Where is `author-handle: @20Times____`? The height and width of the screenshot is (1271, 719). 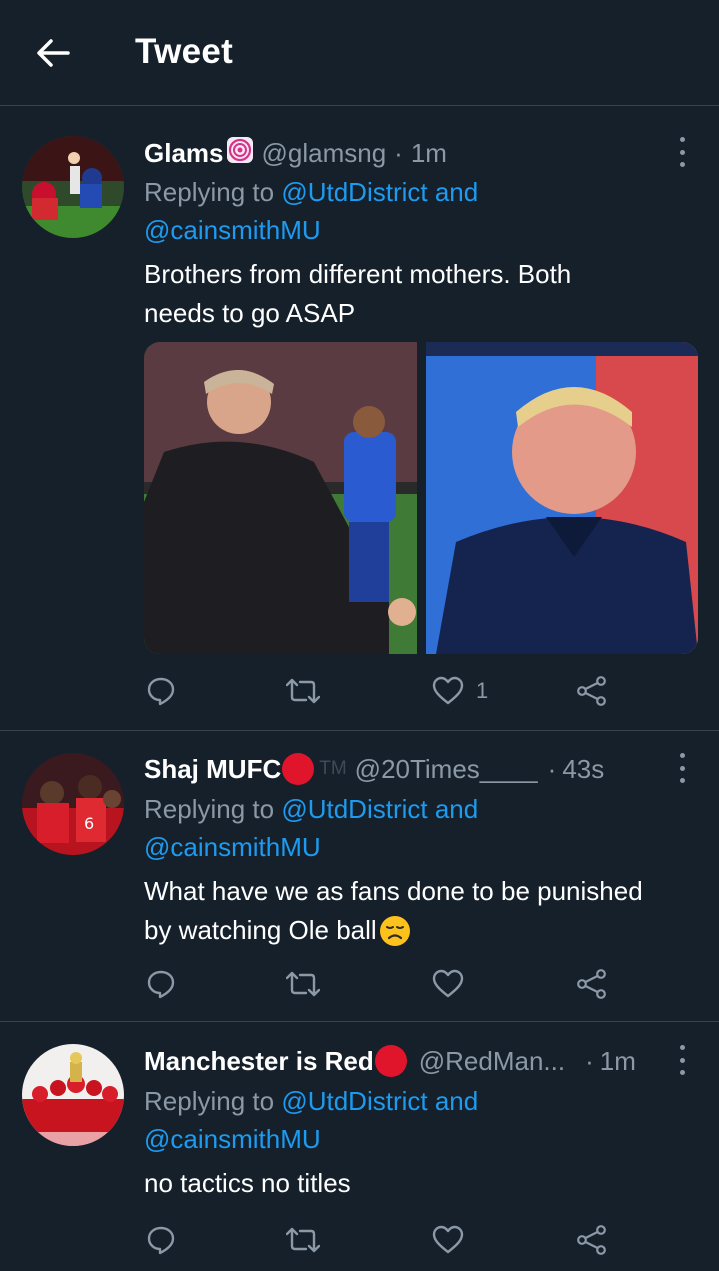 author-handle: @20Times____ is located at coordinates (446, 769).